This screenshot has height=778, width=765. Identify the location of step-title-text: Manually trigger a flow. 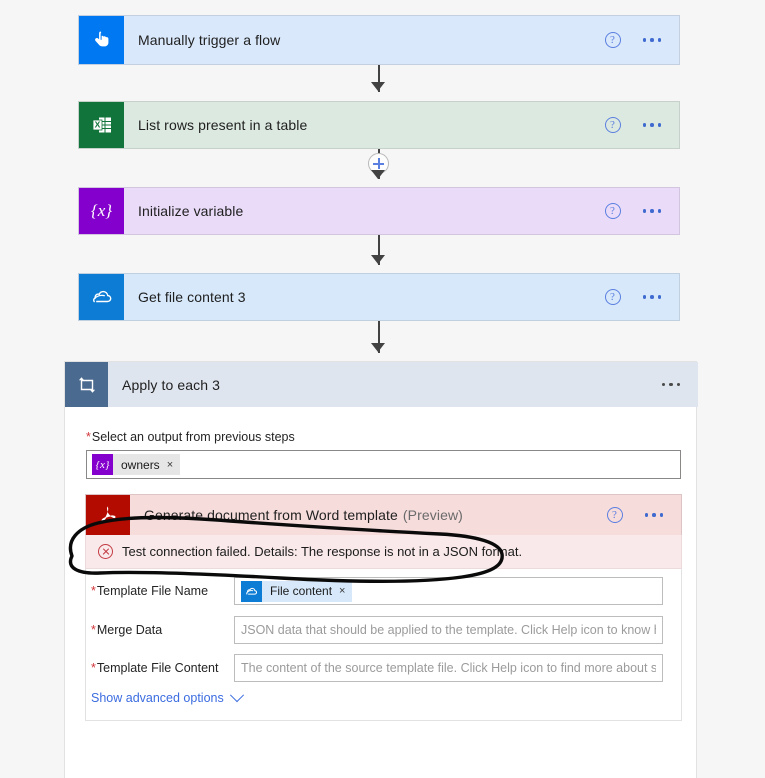
(209, 40).